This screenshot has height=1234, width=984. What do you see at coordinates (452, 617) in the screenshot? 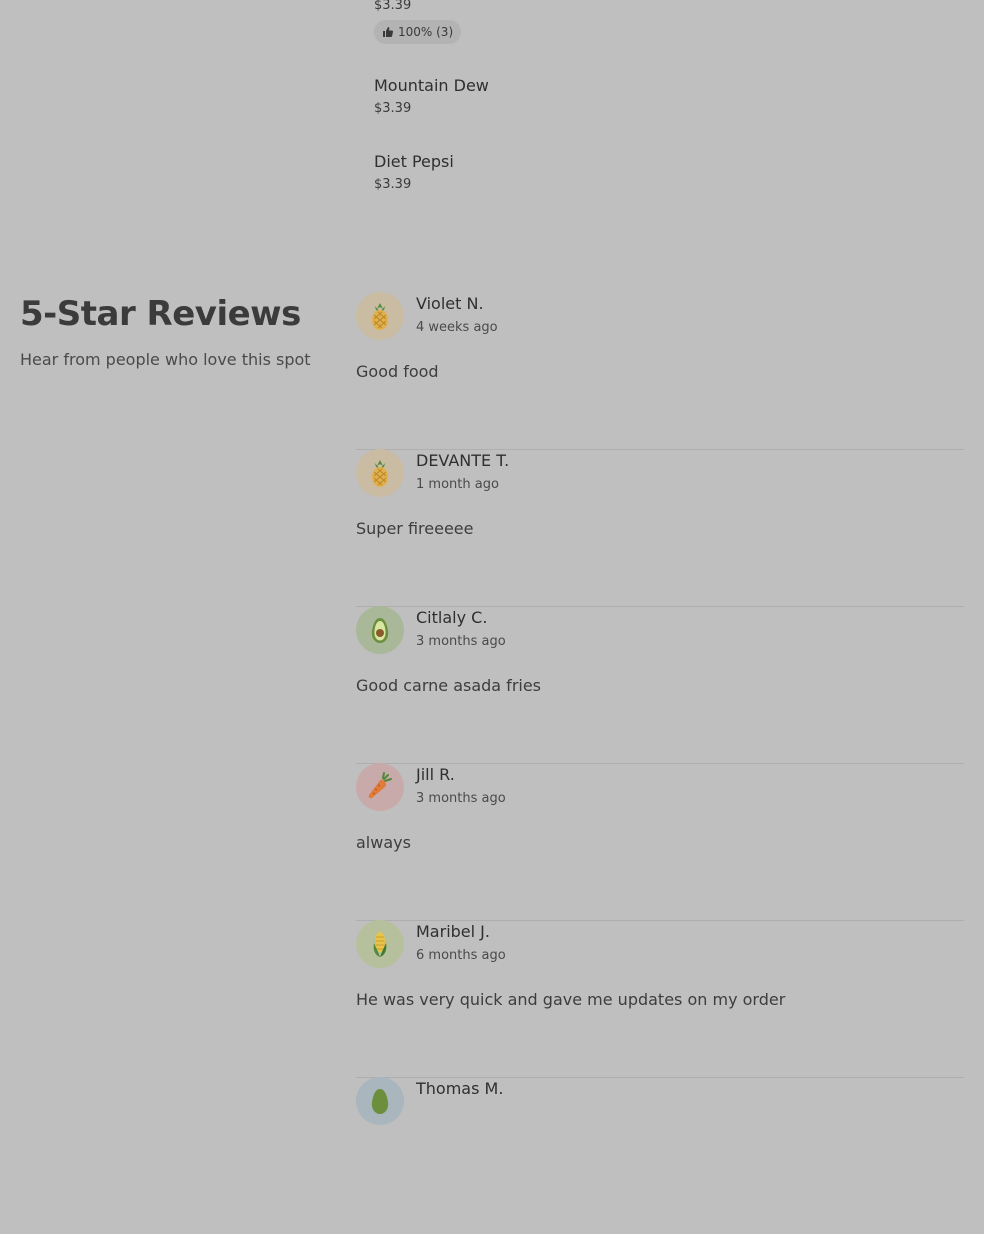
I see `reviewer-name: Citlaly C.` at bounding box center [452, 617].